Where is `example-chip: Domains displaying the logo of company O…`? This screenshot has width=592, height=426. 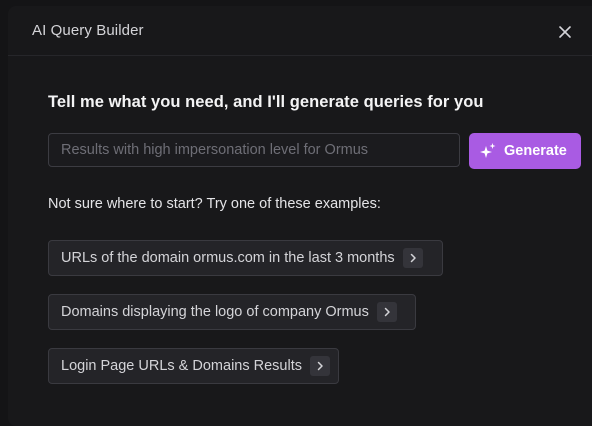 example-chip: Domains displaying the logo of company O… is located at coordinates (232, 312).